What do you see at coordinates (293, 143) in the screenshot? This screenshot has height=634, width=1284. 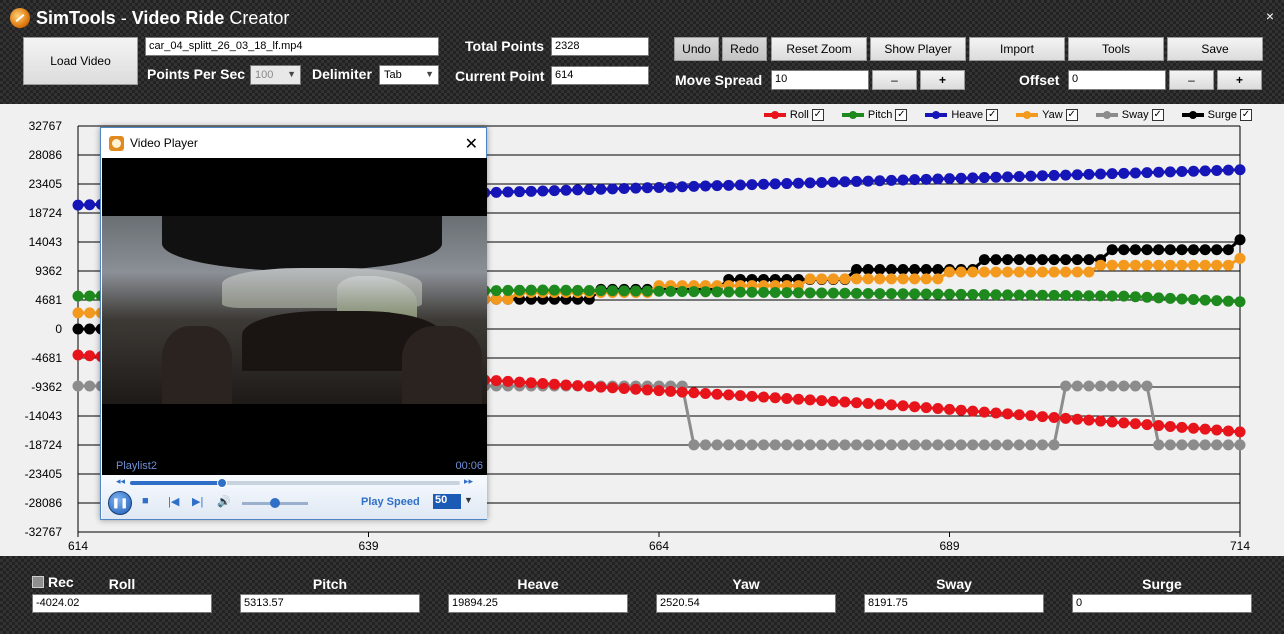 I see `player-titlebar: Video Player` at bounding box center [293, 143].